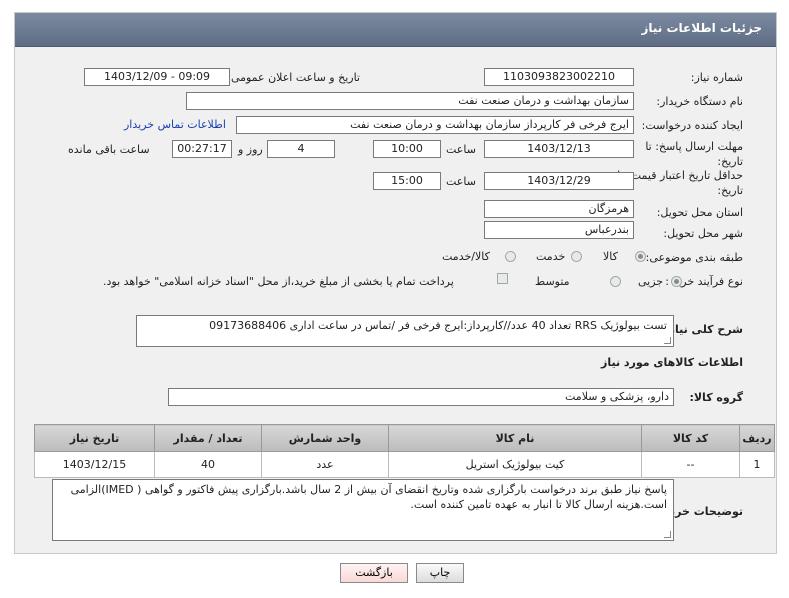 Image resolution: width=789 pixels, height=598 pixels. What do you see at coordinates (716, 397) in the screenshot?
I see `goods-group-label: گروه کالا:` at bounding box center [716, 397].